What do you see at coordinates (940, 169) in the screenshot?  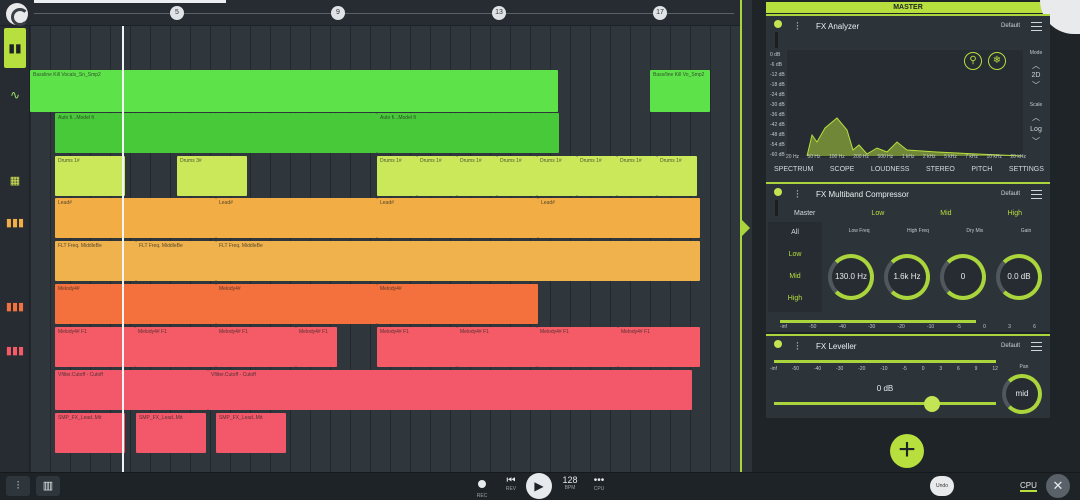 I see `tab-stereo: STEREO` at bounding box center [940, 169].